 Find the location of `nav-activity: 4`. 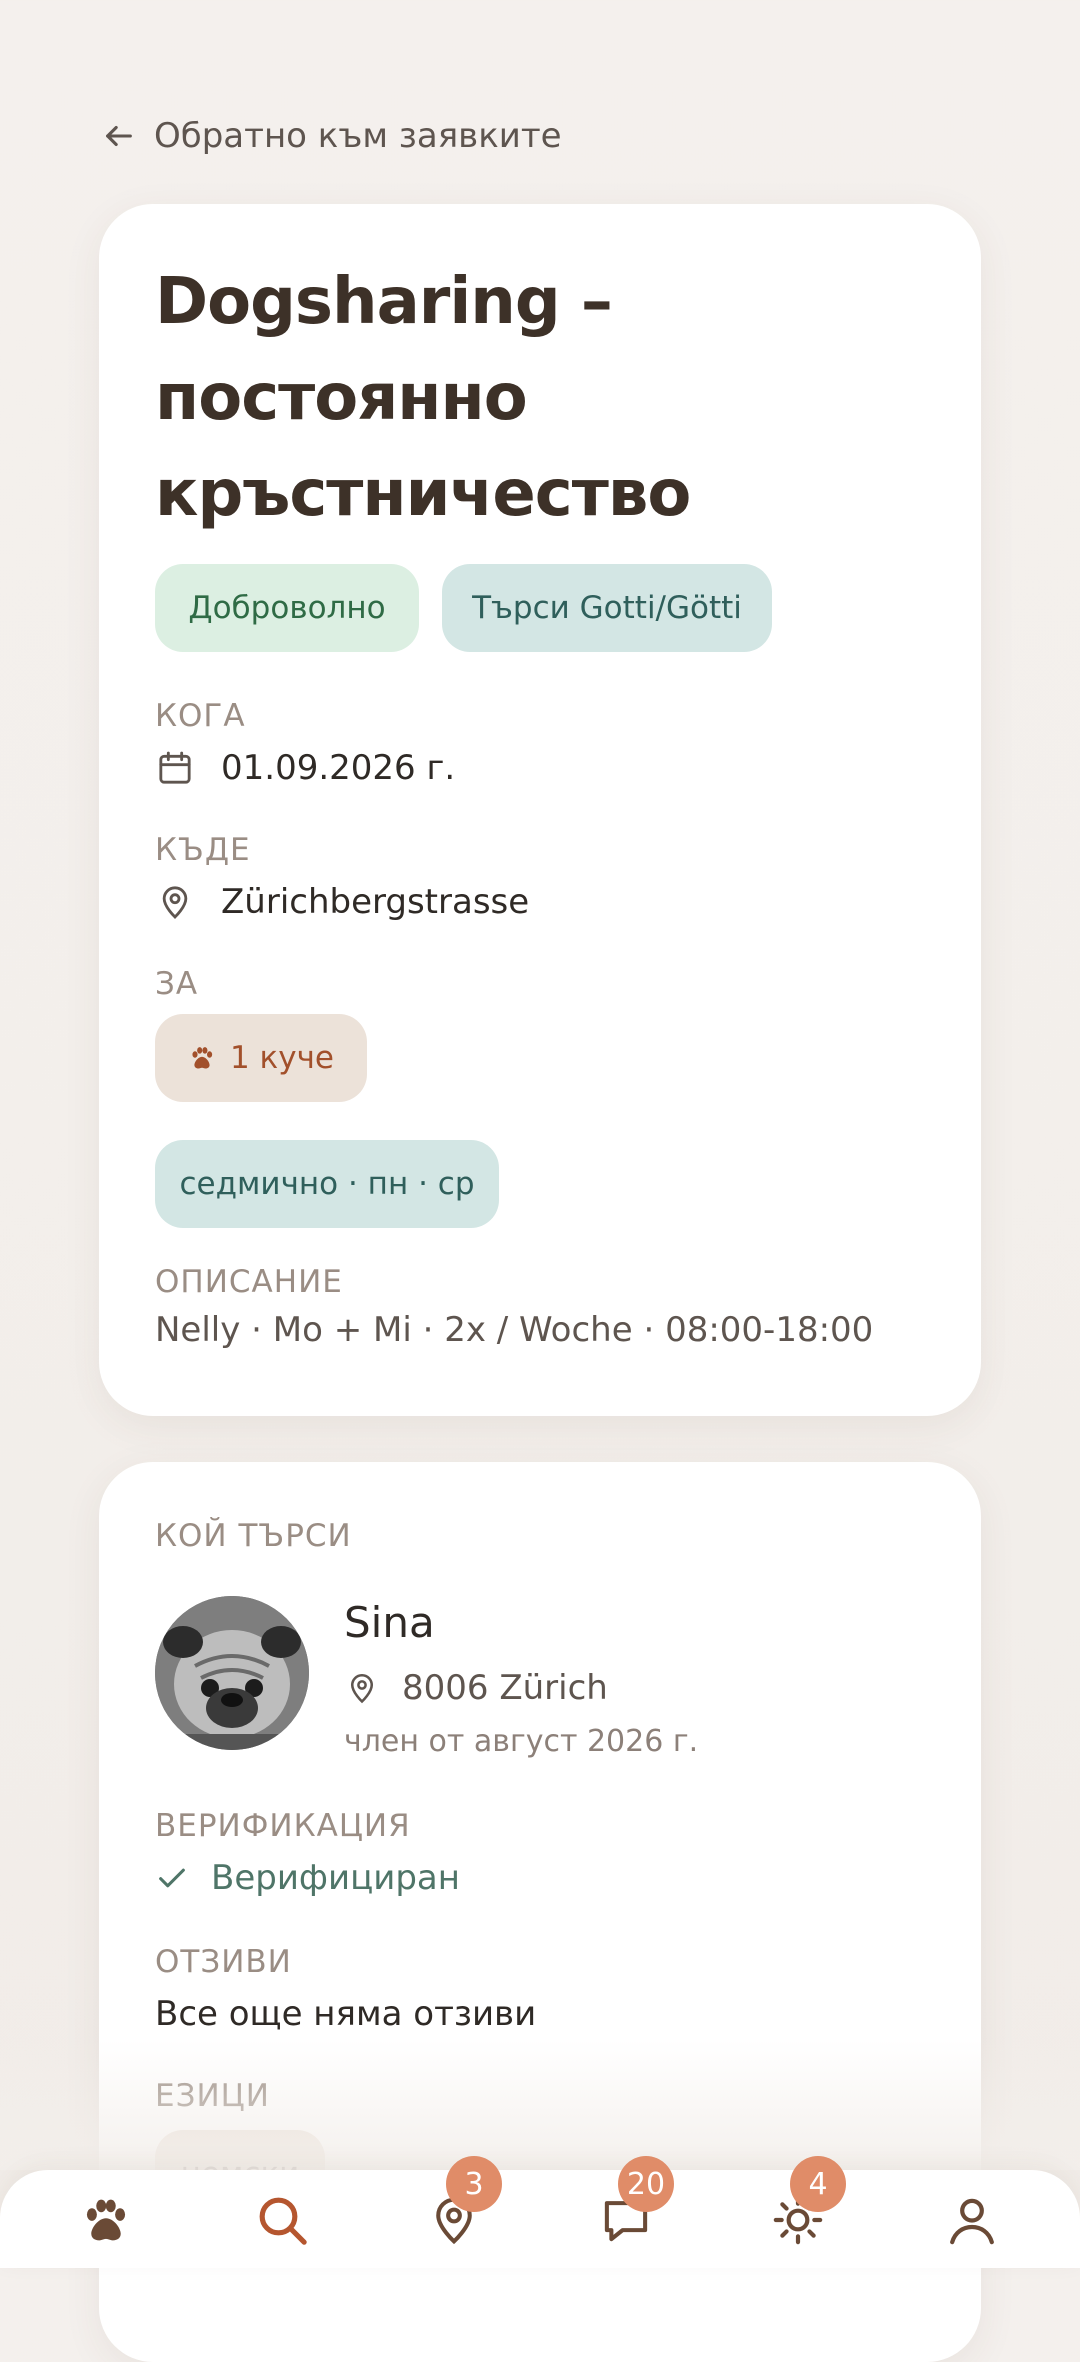

nav-activity: 4 is located at coordinates (807, 2203).